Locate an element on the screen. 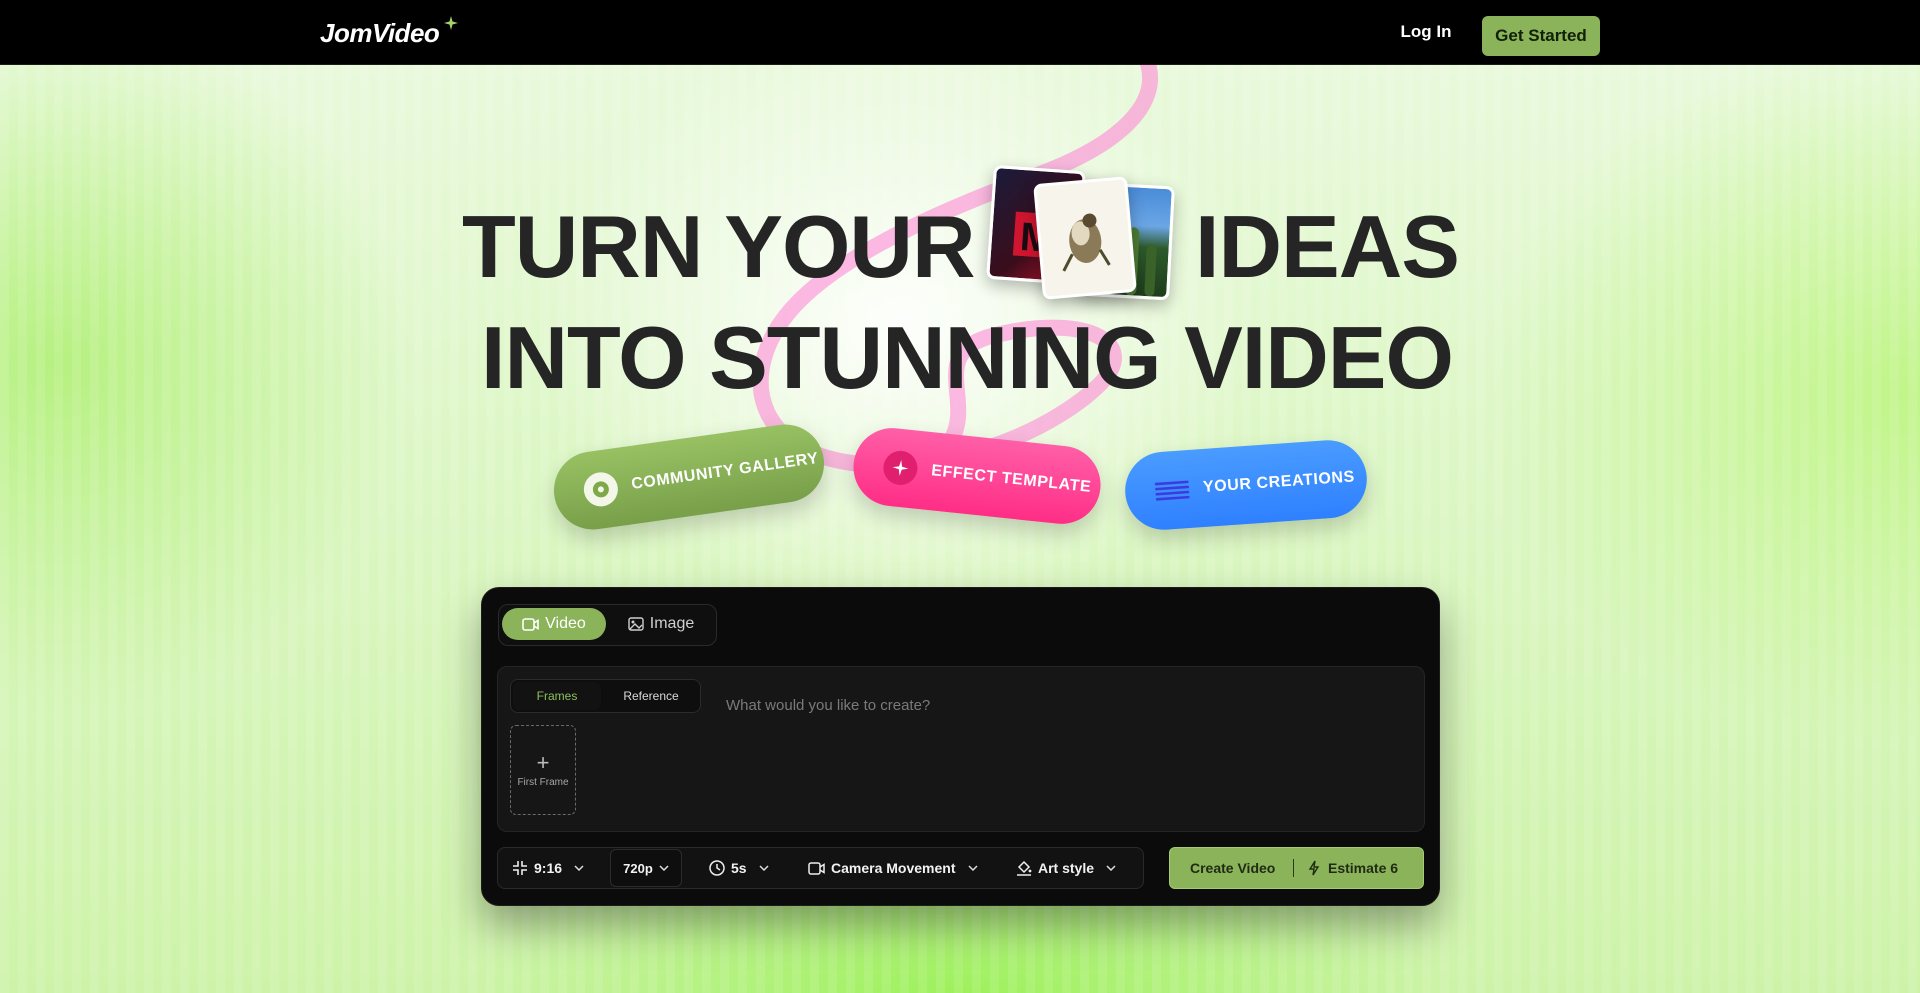 The image size is (1920, 993). resolution-value: 720p is located at coordinates (638, 868).